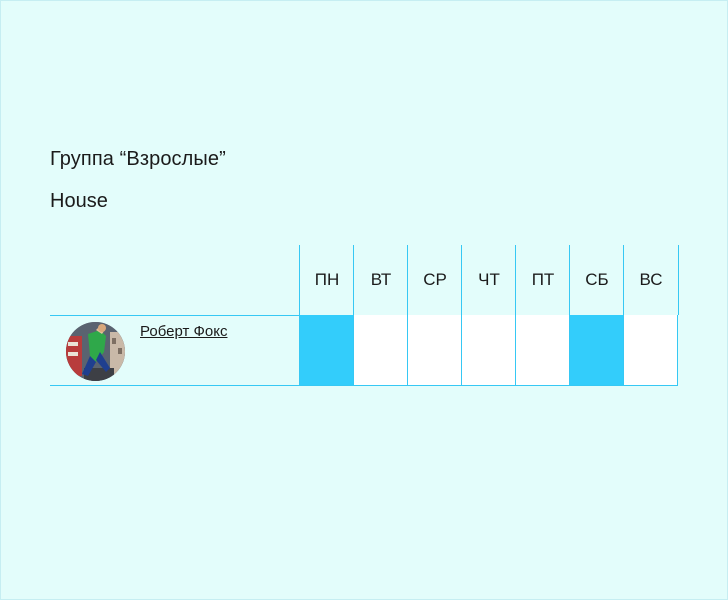  What do you see at coordinates (434, 350) in the screenshot?
I see `attendance-cell-wed` at bounding box center [434, 350].